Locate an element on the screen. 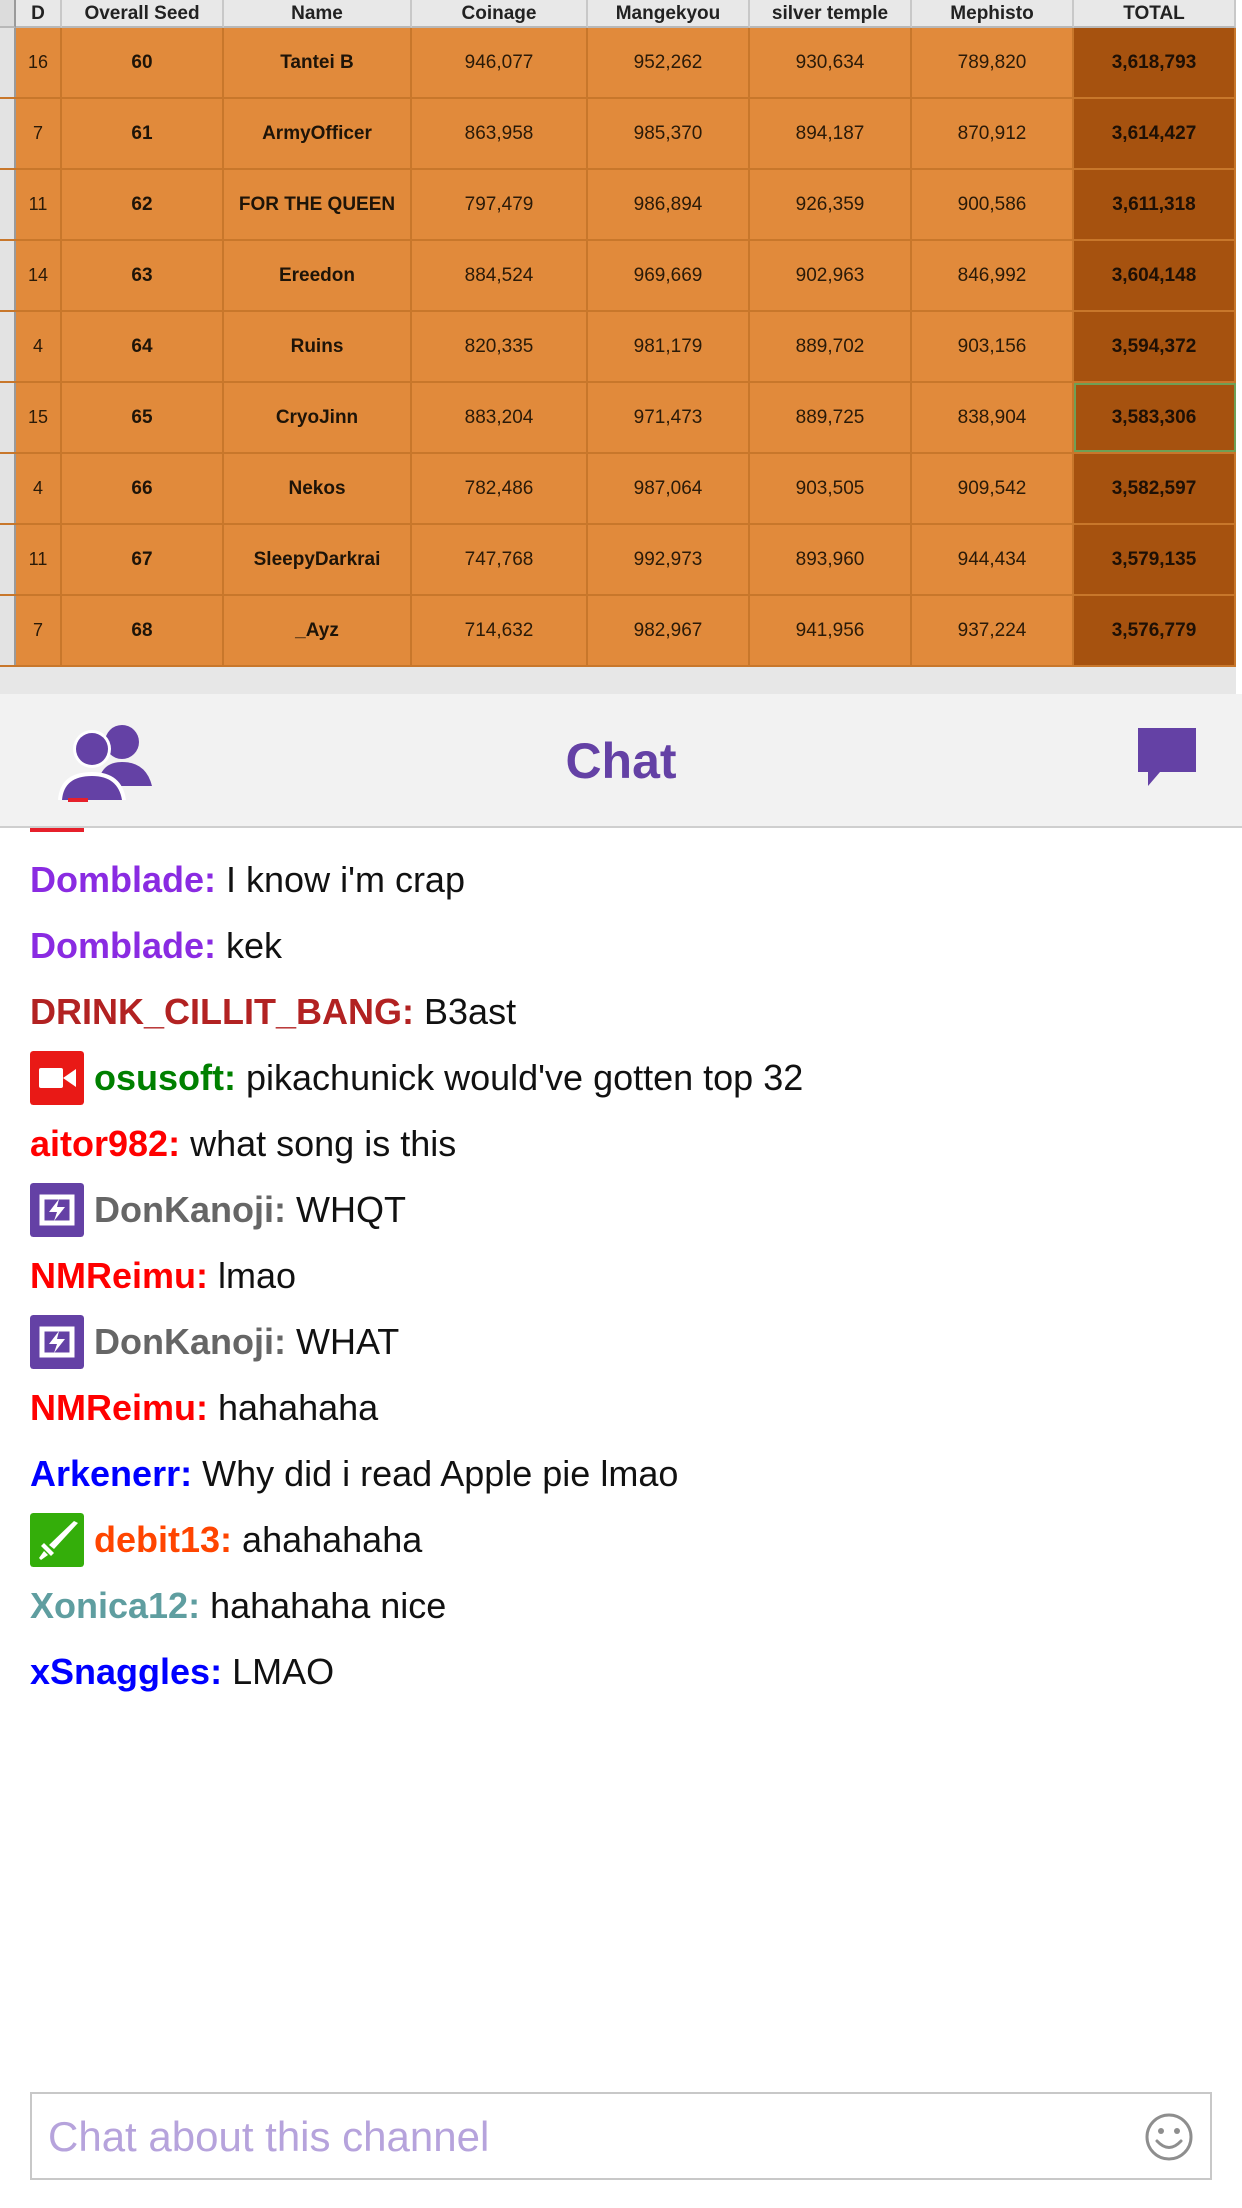 Image resolution: width=1242 pixels, height=2208 pixels. header-cell: Name is located at coordinates (318, 14).